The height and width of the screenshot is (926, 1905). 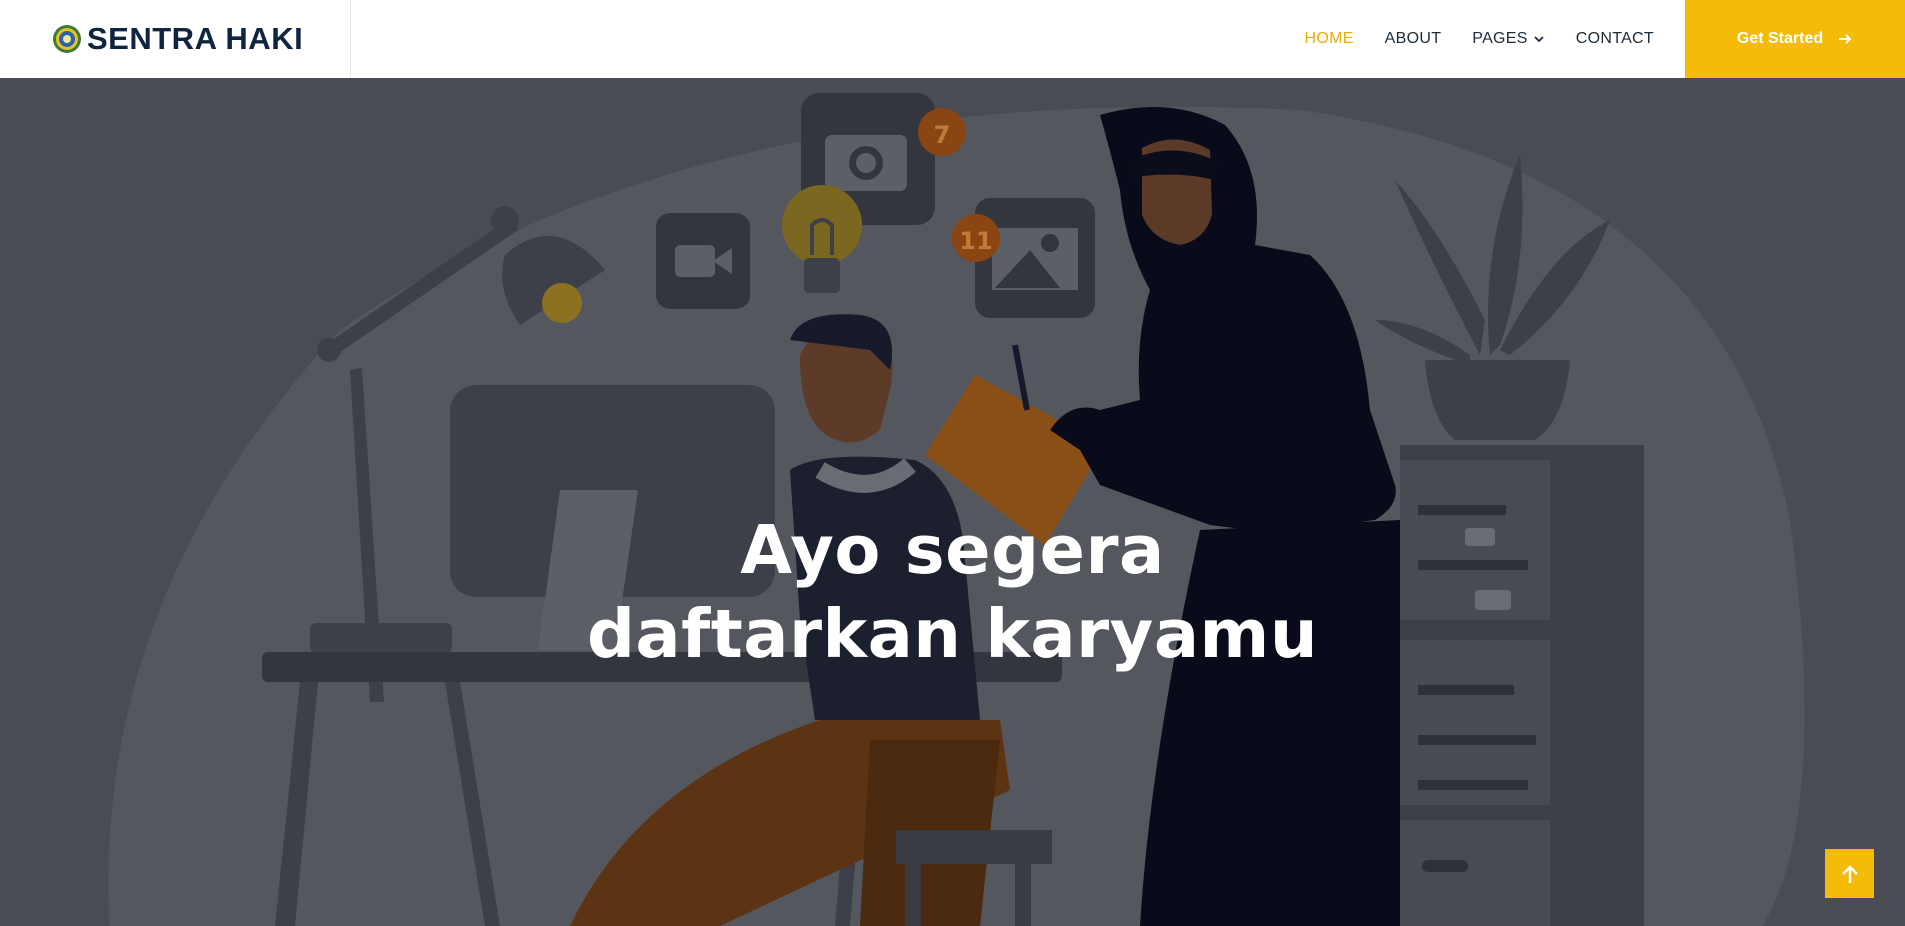 I want to click on arrow-right-icon, so click(x=1845, y=39).